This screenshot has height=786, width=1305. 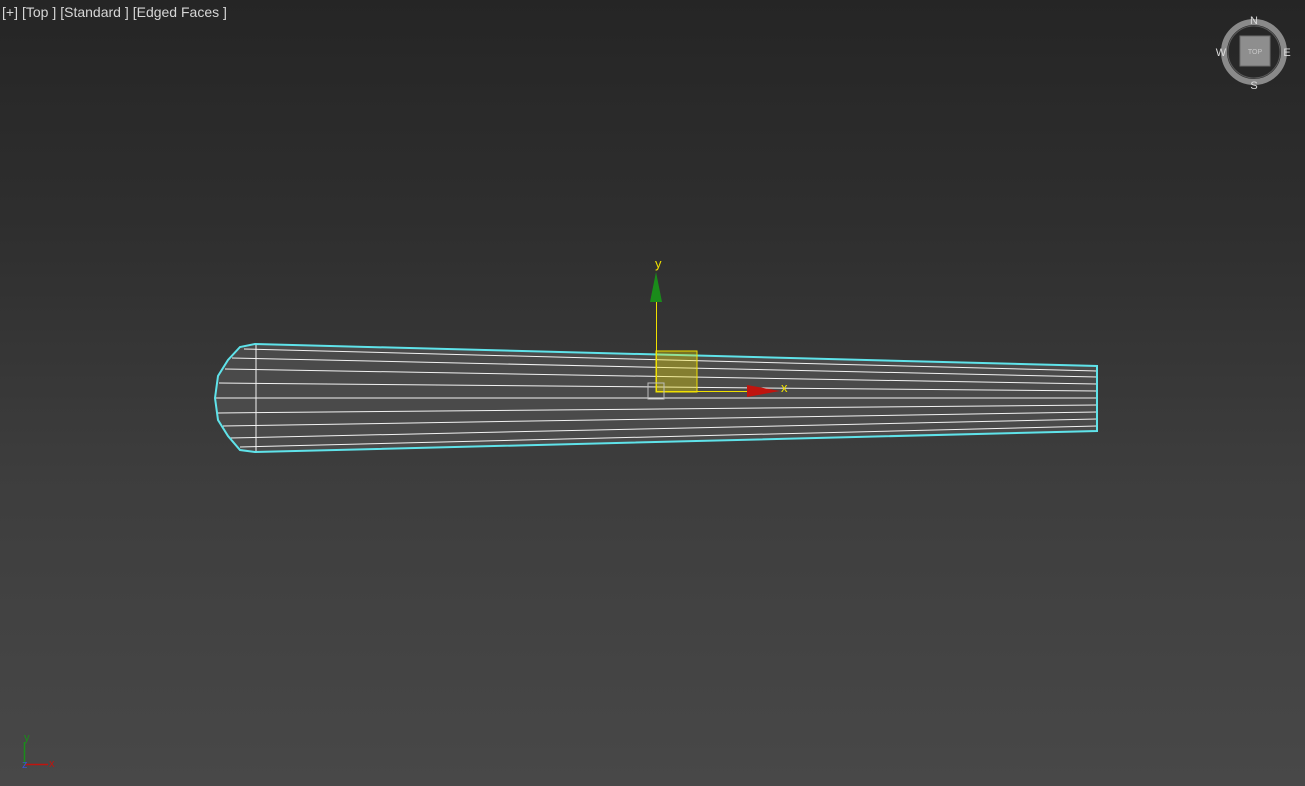 I want to click on viewcube-east-label: E, so click(x=1286, y=53).